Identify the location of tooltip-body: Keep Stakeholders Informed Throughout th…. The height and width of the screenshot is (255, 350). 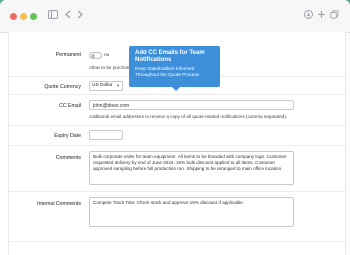
(167, 71).